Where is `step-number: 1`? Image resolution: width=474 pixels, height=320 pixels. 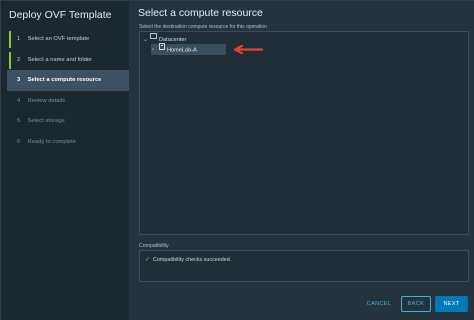 step-number: 1 is located at coordinates (19, 39).